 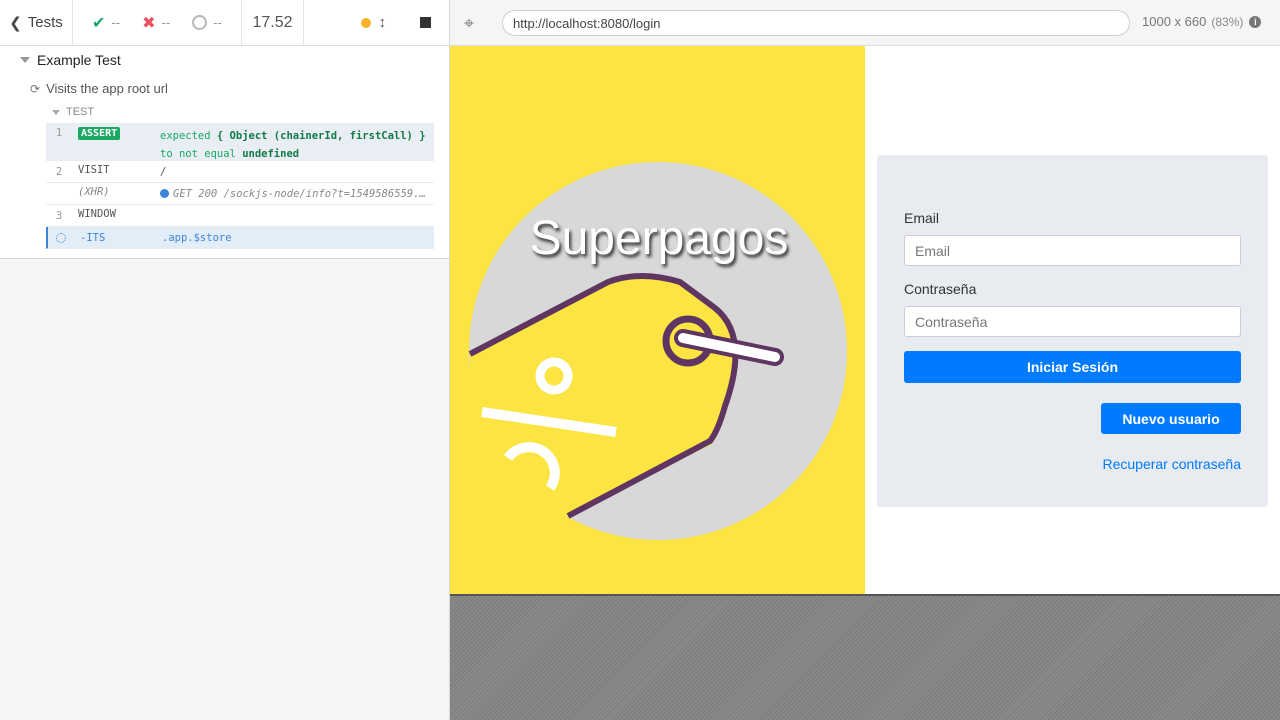 What do you see at coordinates (166, 22) in the screenshot?
I see `failed-count: --` at bounding box center [166, 22].